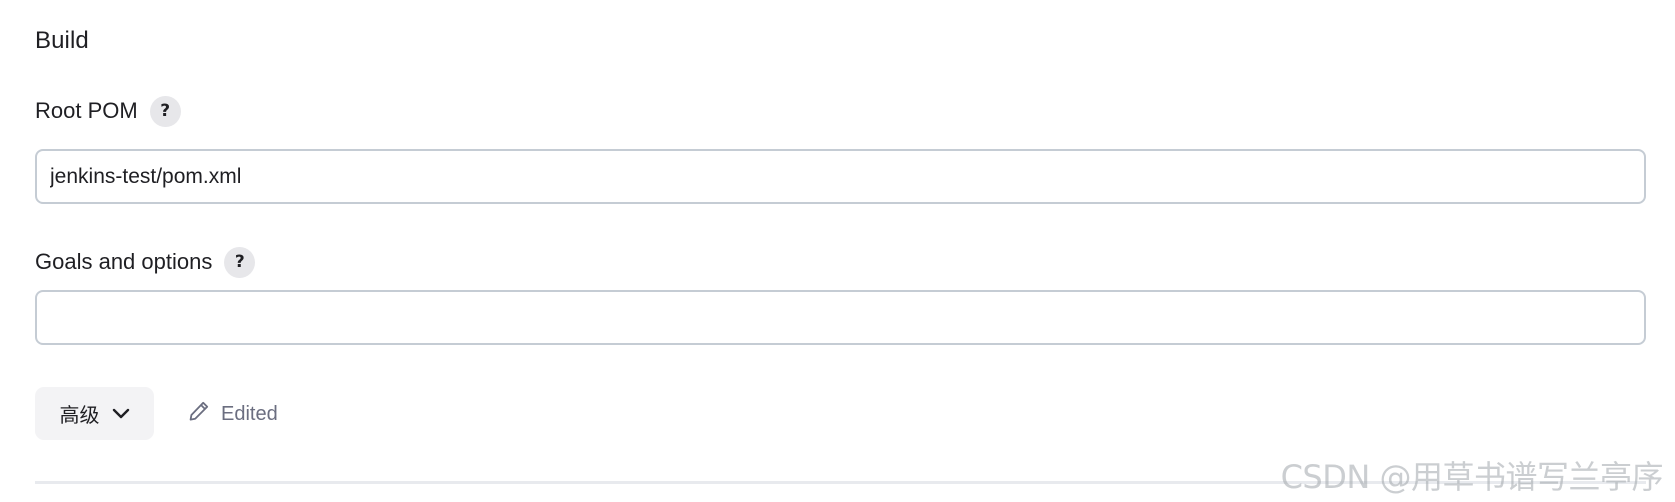  Describe the element at coordinates (86, 110) in the screenshot. I see `root-pom-label: Root POM` at that location.